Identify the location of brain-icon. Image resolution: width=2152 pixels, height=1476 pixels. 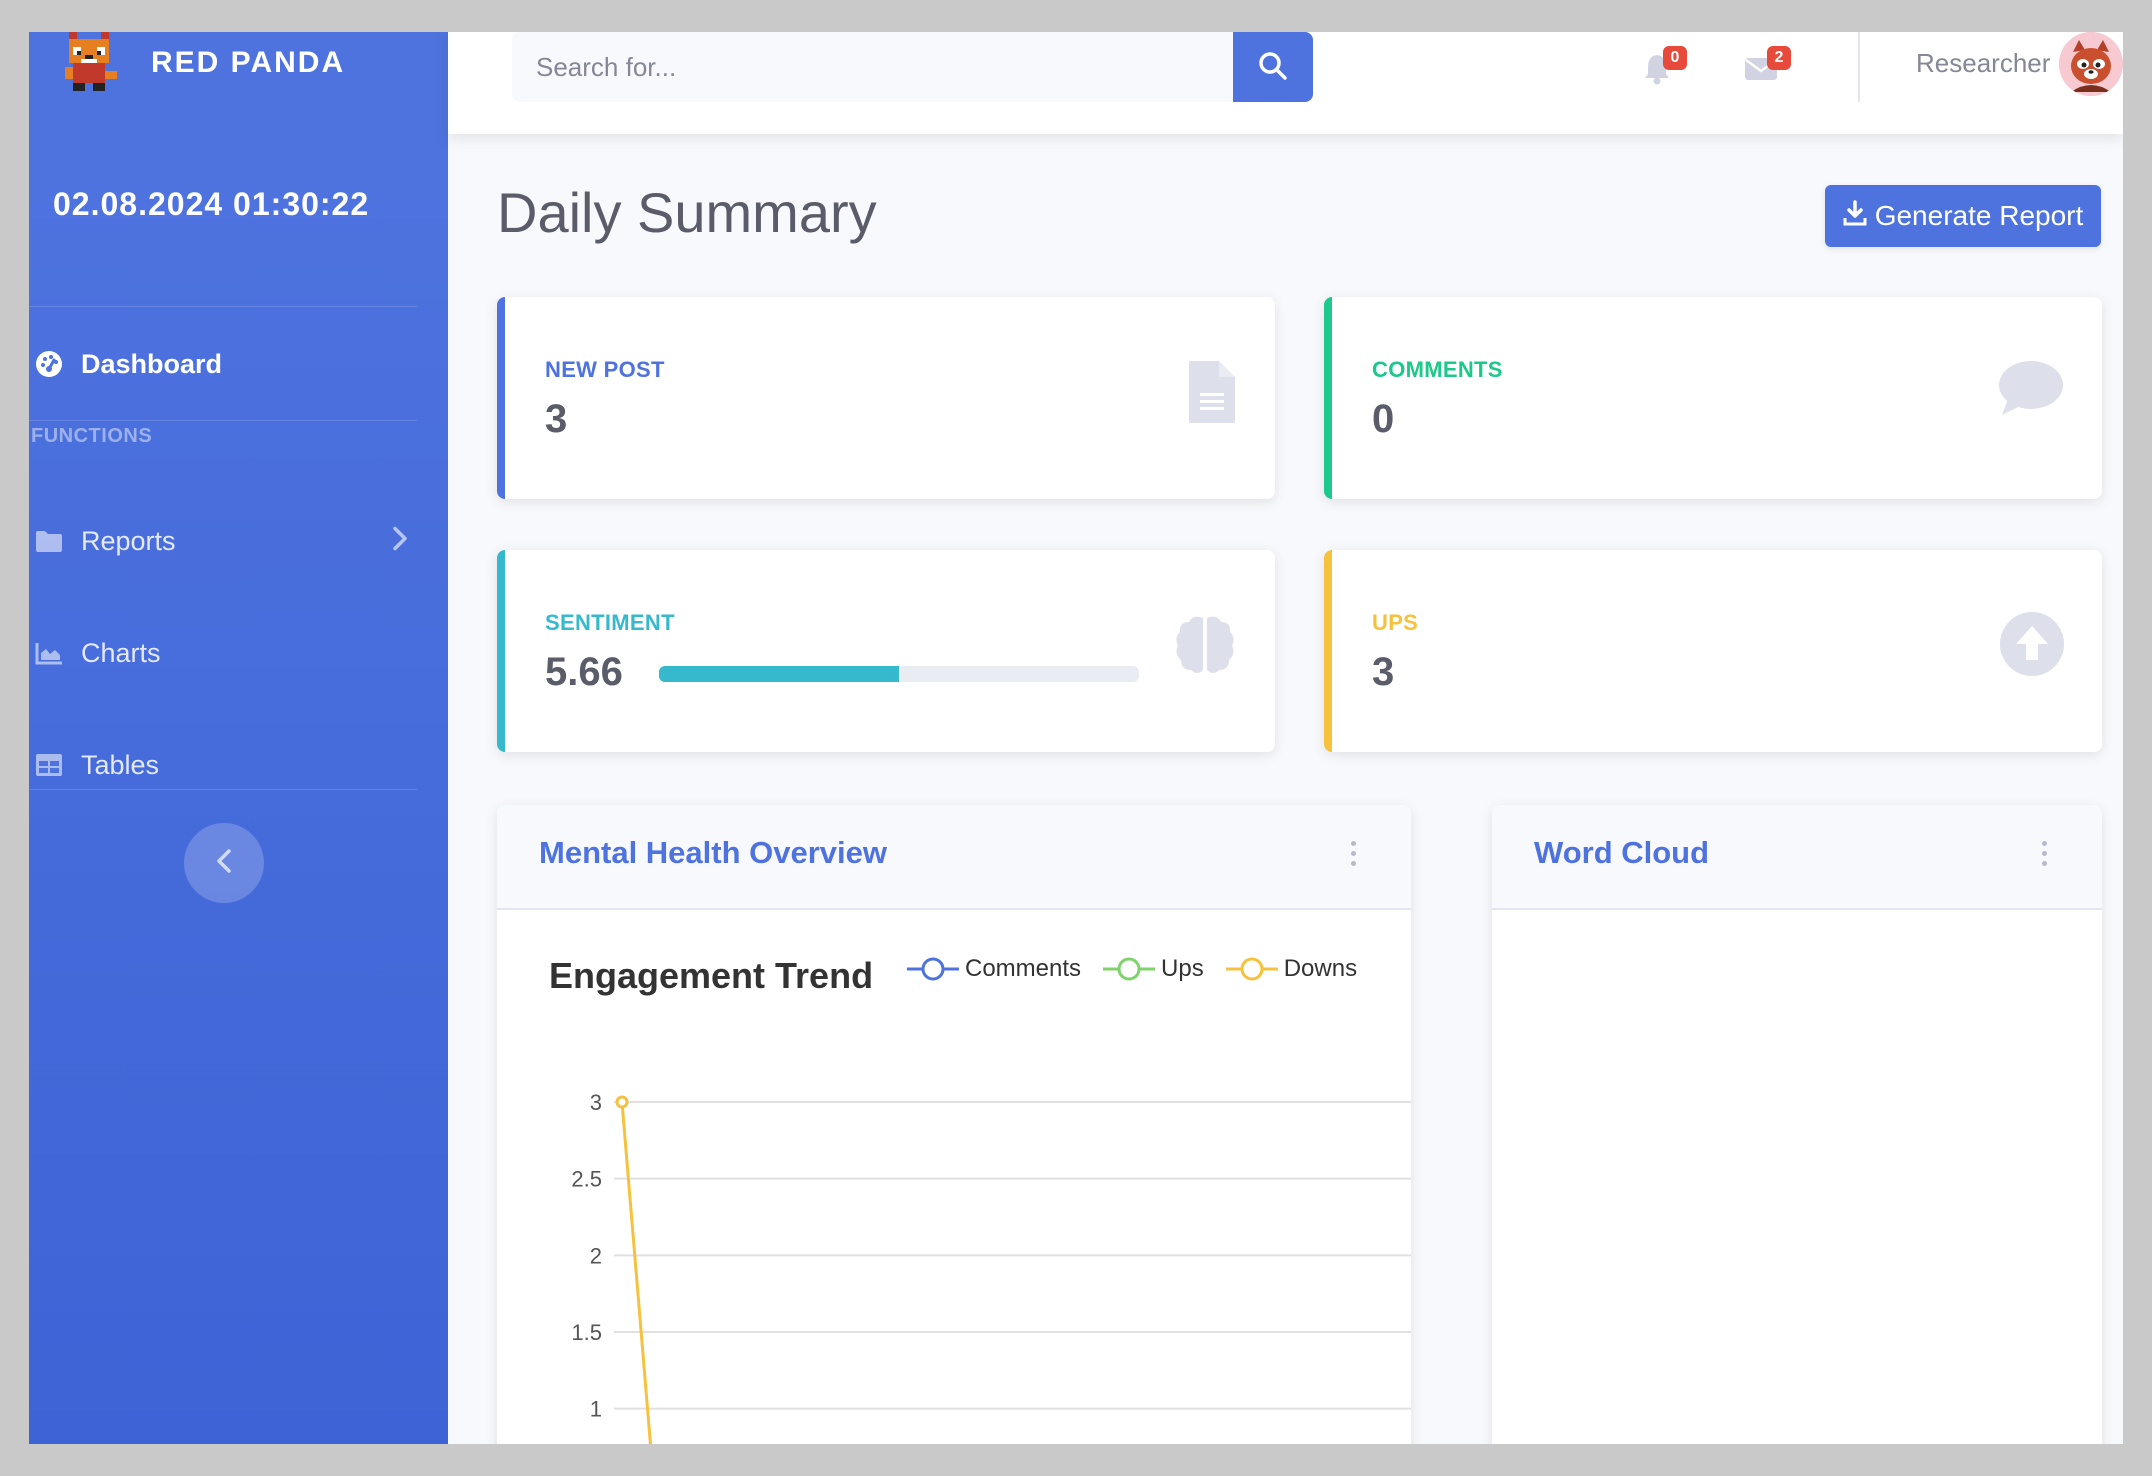
(1205, 646).